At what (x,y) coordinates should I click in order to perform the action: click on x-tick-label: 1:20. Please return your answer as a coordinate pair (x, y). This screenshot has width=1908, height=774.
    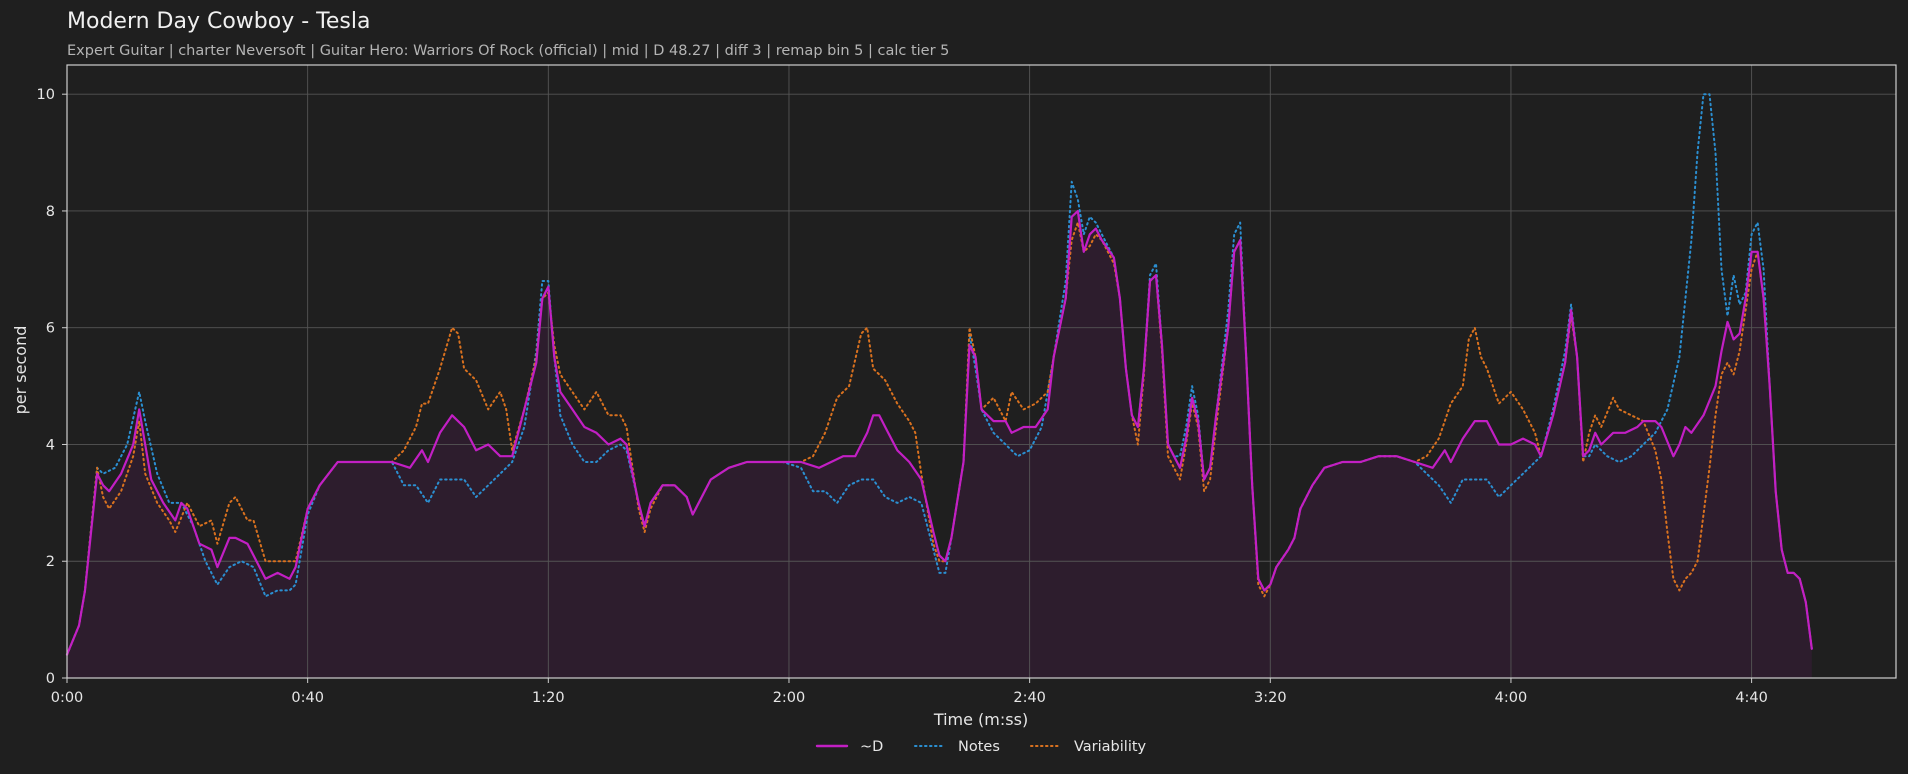
    Looking at the image, I should click on (548, 698).